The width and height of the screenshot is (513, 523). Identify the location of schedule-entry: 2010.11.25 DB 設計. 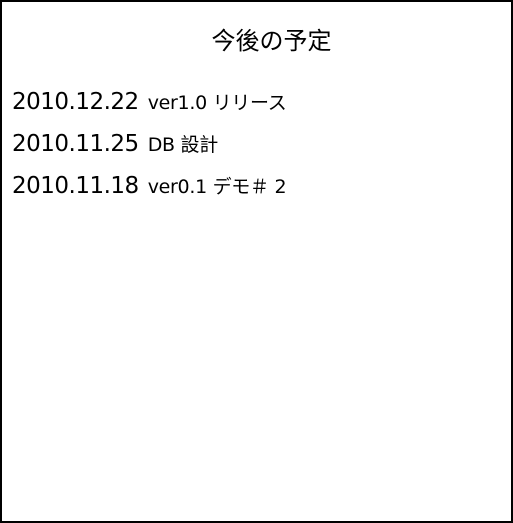
(149, 147).